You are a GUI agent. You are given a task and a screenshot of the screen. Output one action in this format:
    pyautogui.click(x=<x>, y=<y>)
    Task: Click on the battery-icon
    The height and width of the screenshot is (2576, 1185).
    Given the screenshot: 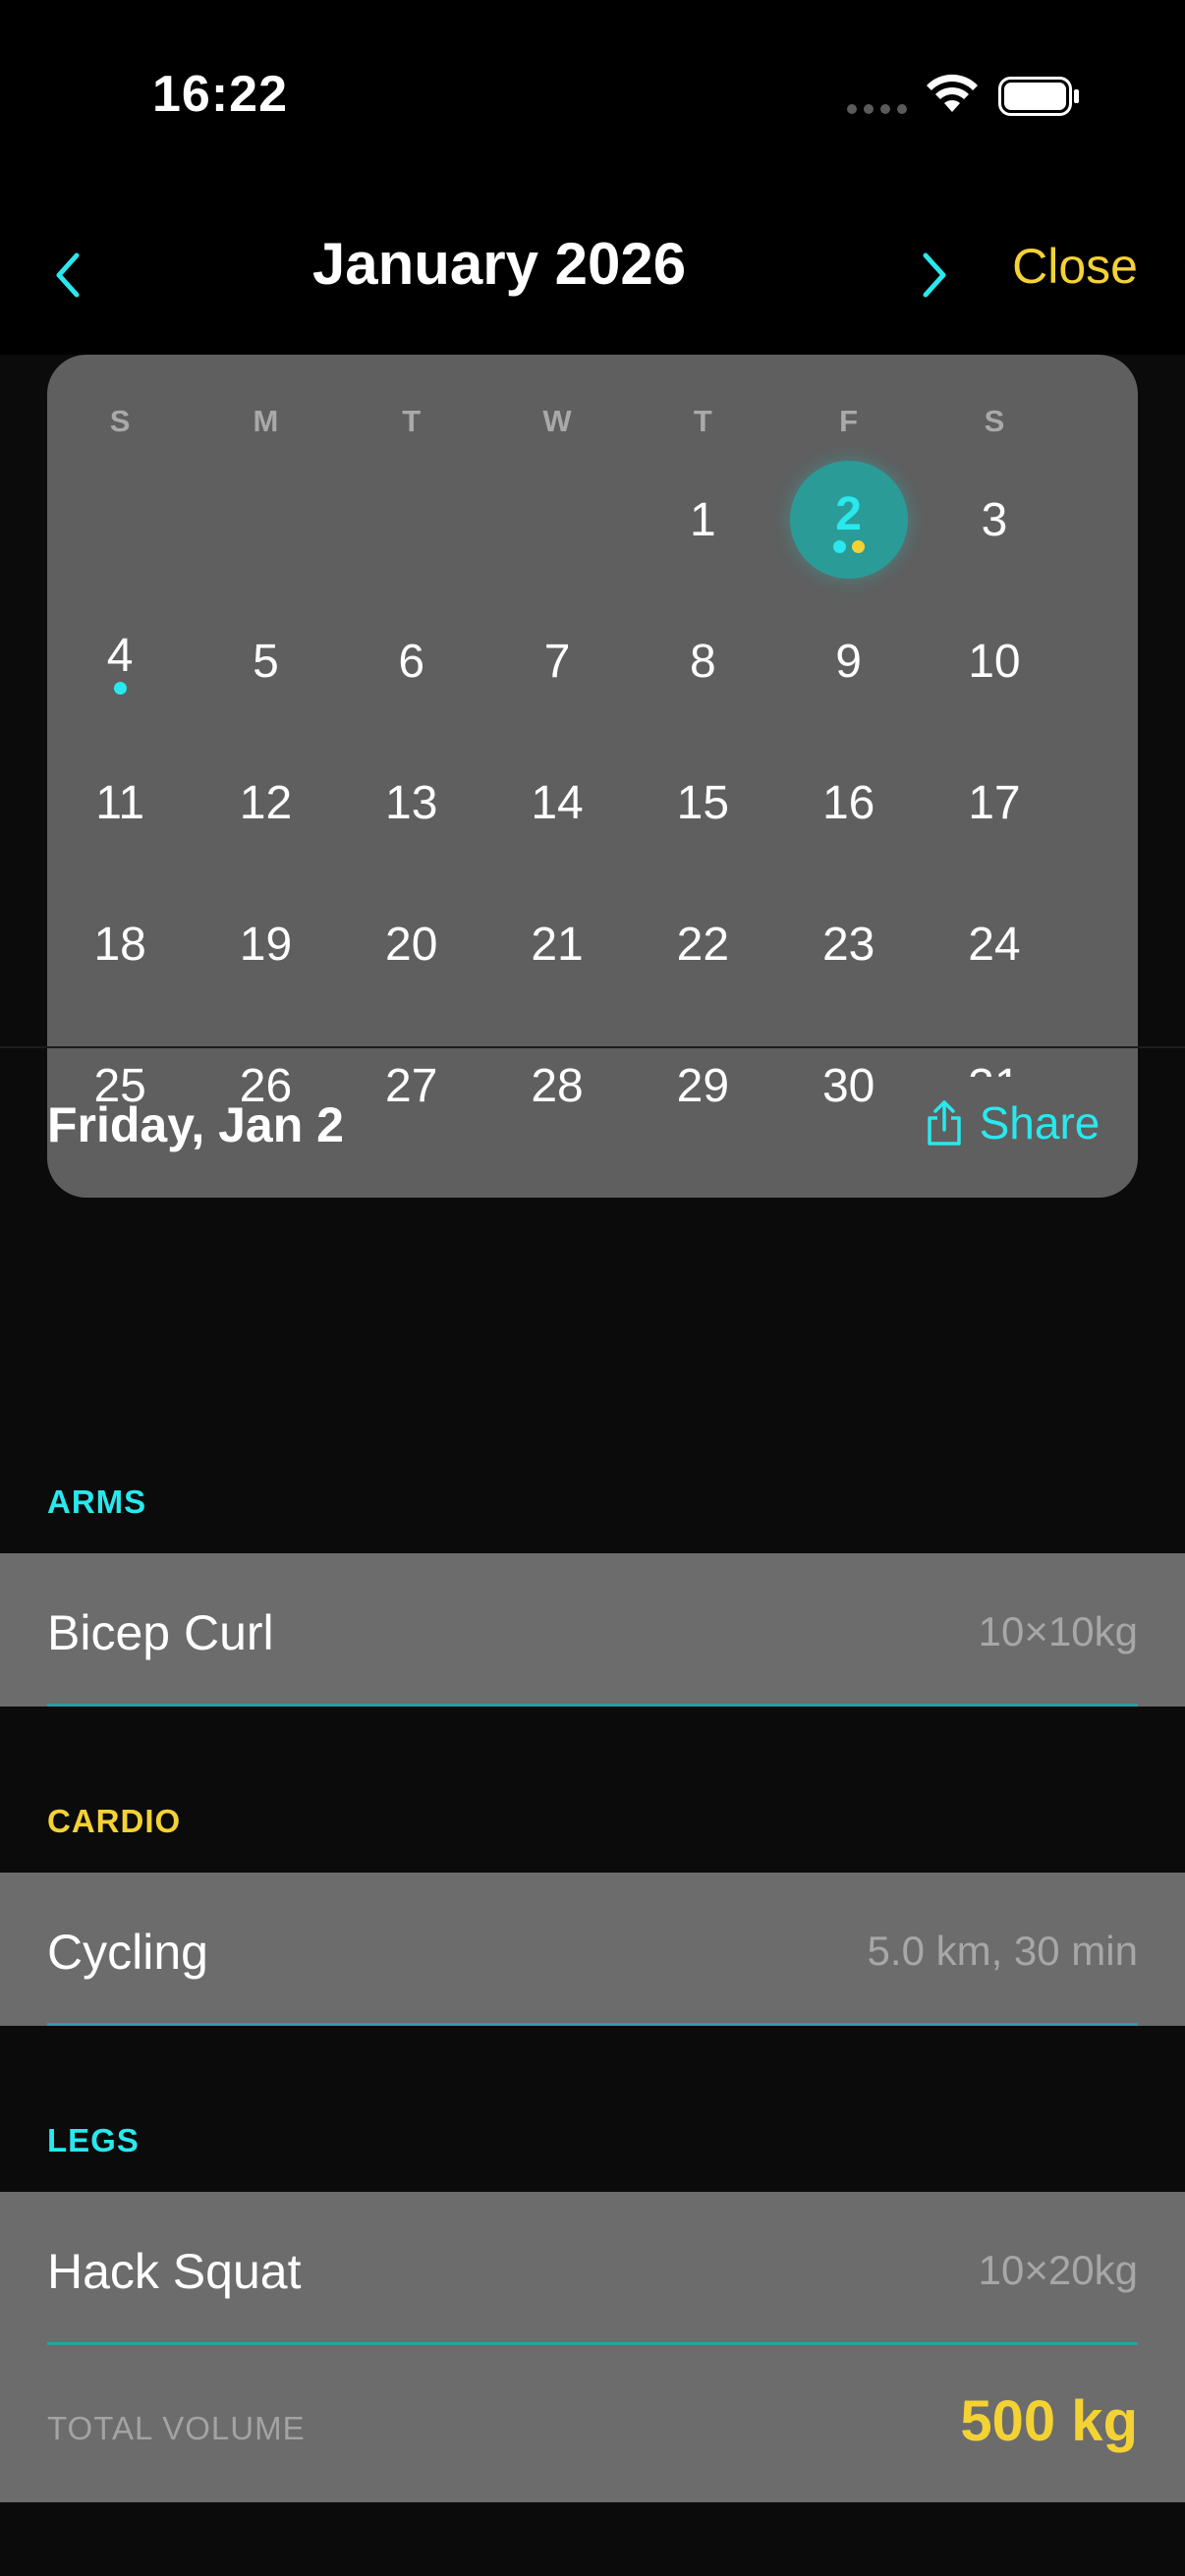 What is the action you would take?
    pyautogui.click(x=1038, y=96)
    